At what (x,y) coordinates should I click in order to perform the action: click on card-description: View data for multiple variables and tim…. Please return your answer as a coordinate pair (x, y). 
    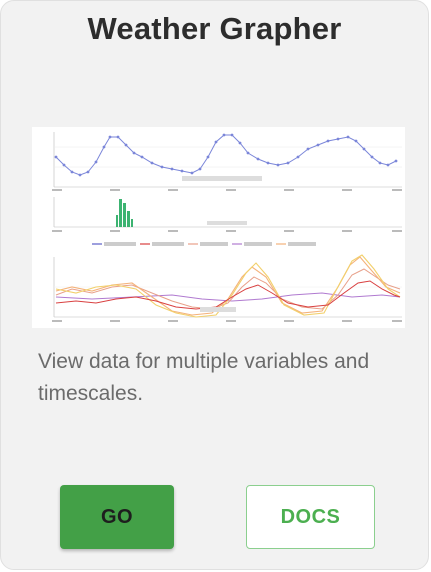
    Looking at the image, I should click on (204, 377).